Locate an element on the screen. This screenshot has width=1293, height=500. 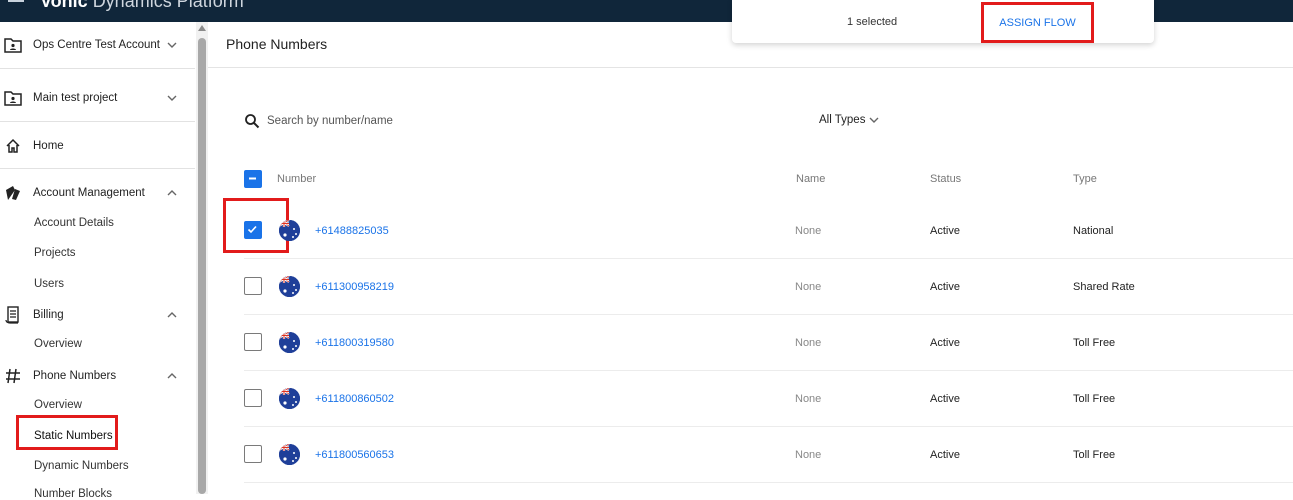
sidebar-item-home: Home is located at coordinates (97, 146).